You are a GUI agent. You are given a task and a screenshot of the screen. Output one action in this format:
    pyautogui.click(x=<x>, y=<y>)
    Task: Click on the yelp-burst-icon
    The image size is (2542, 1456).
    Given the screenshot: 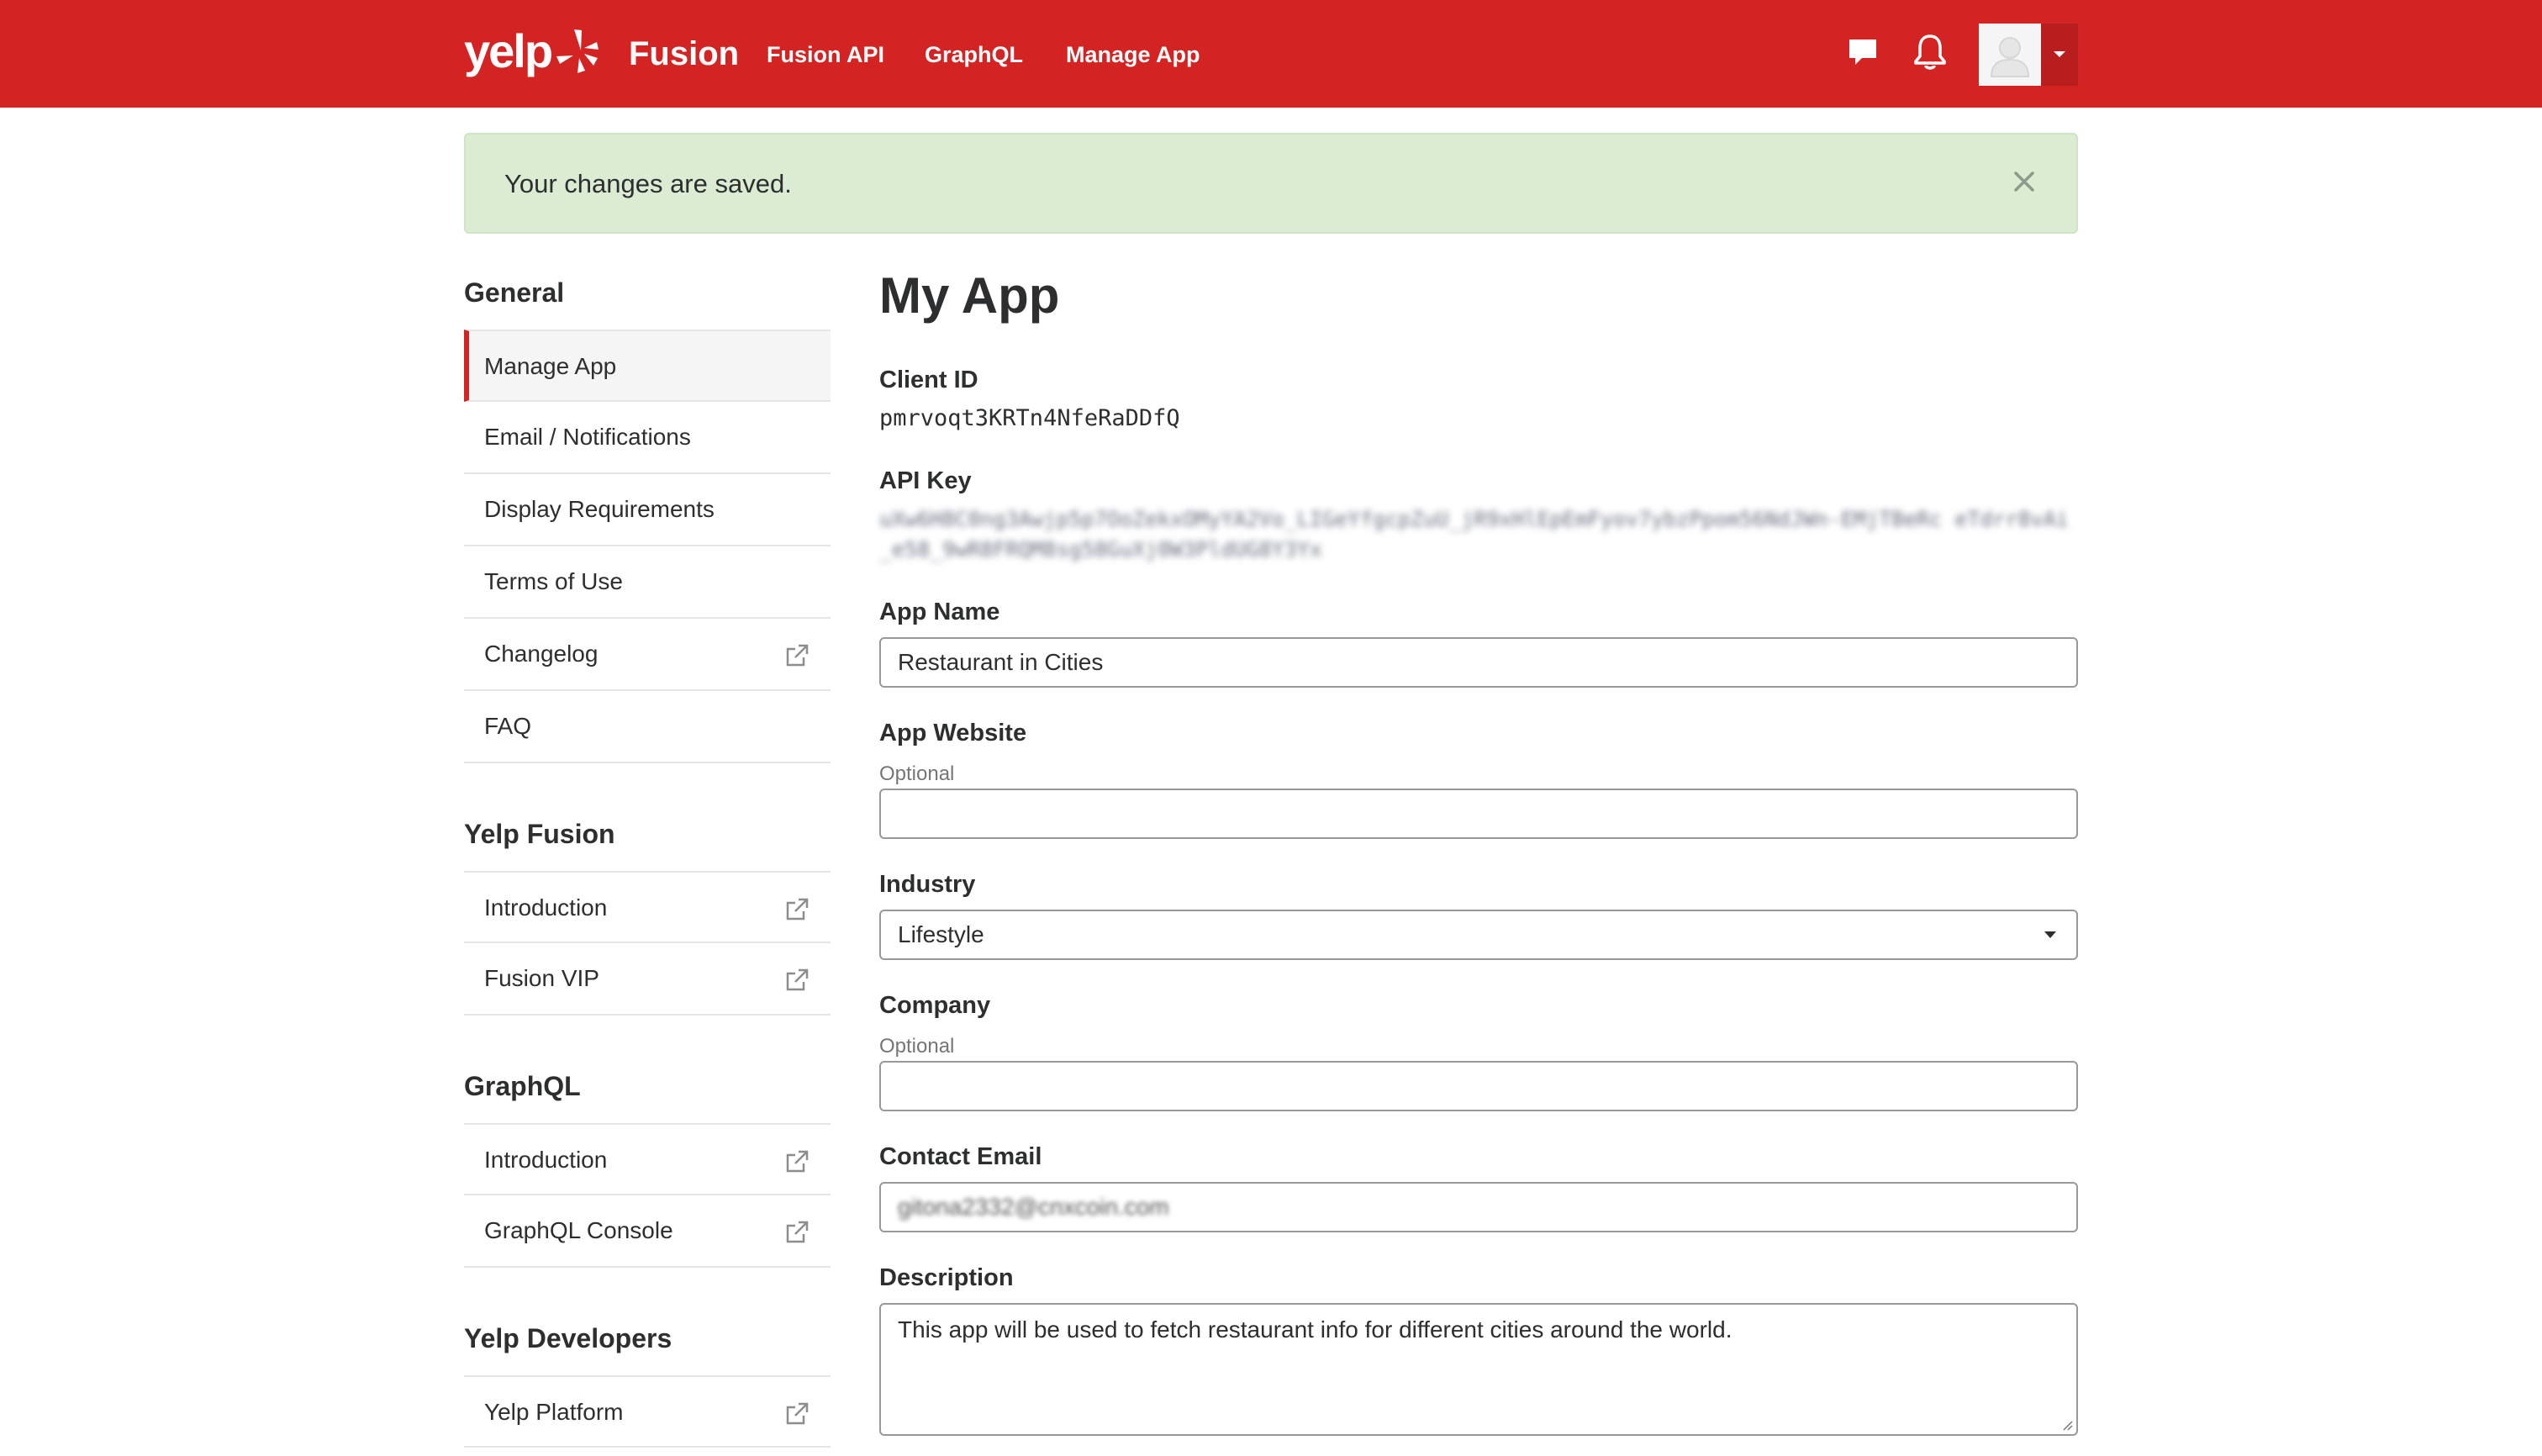 What is the action you would take?
    pyautogui.click(x=577, y=51)
    